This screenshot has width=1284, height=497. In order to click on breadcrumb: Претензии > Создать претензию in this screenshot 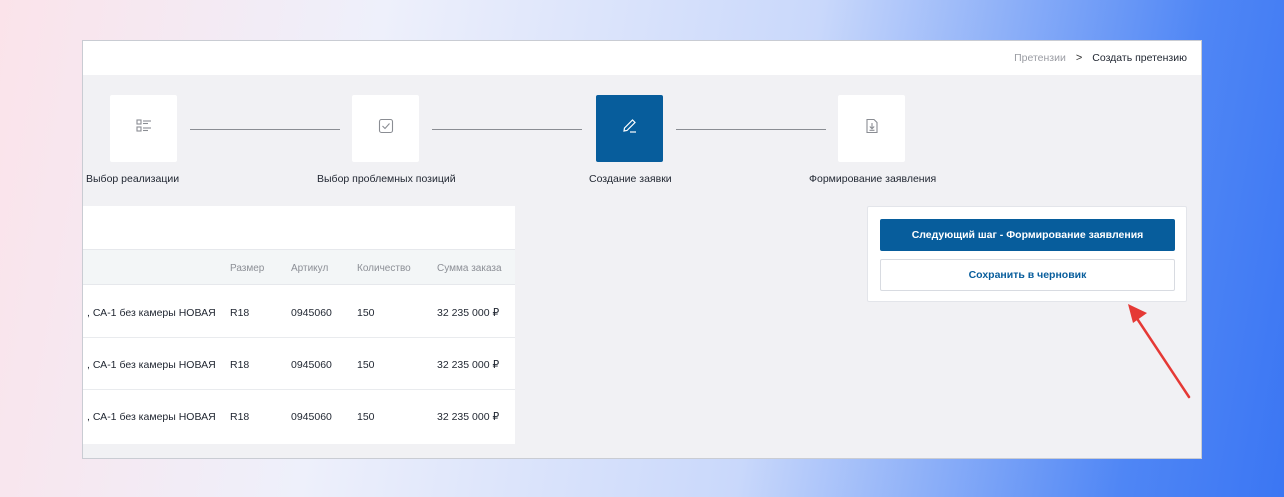, I will do `click(1100, 58)`.